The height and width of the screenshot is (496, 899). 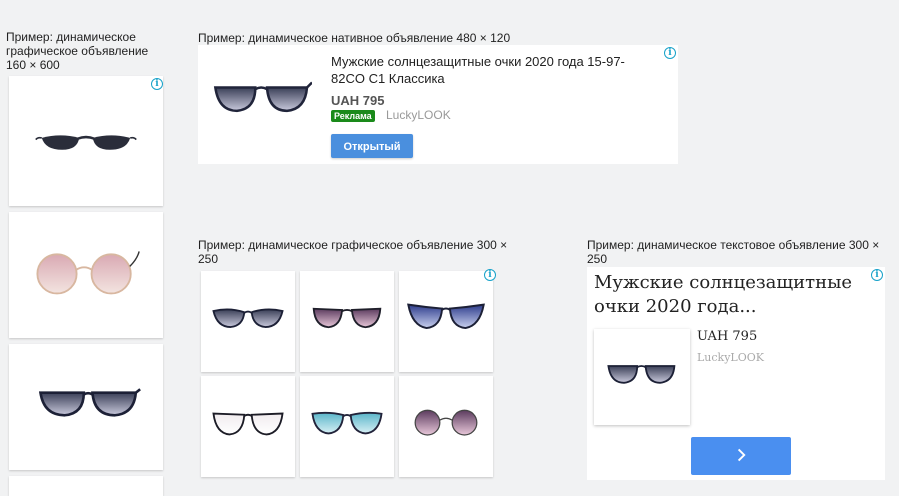 What do you see at coordinates (372, 146) in the screenshot?
I see `open-button: Открытый` at bounding box center [372, 146].